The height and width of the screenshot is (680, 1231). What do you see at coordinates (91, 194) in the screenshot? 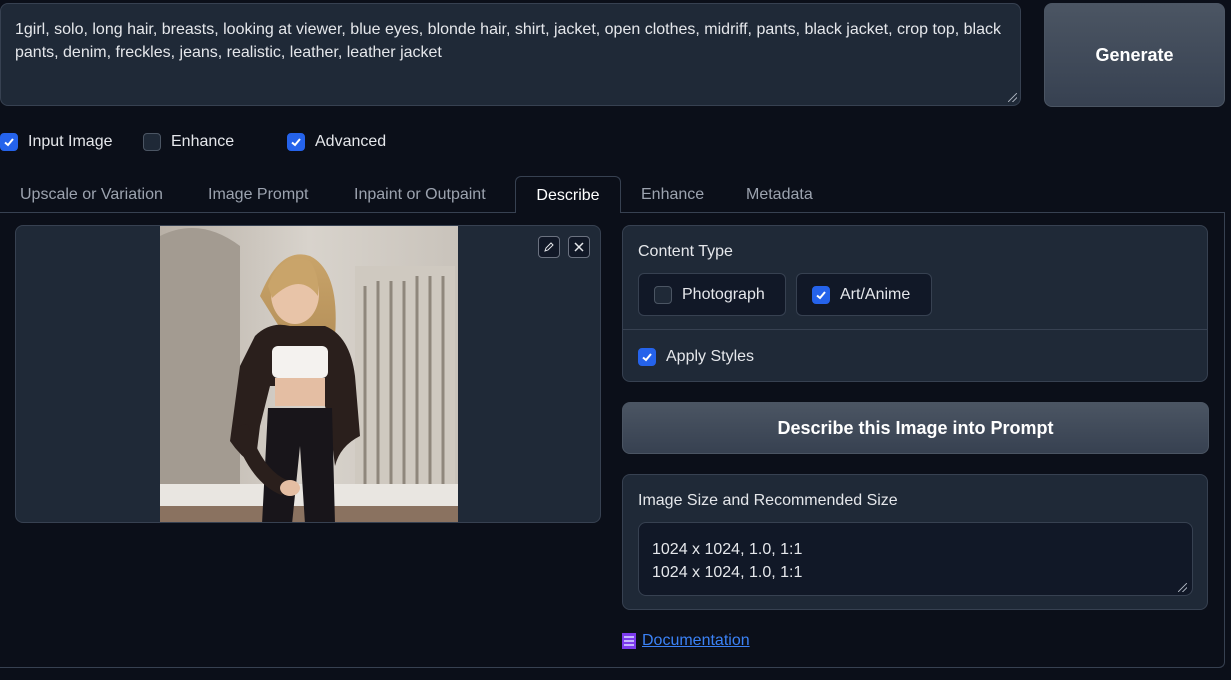
I see `tab-upscale-or-variation: Upscale or Variation` at bounding box center [91, 194].